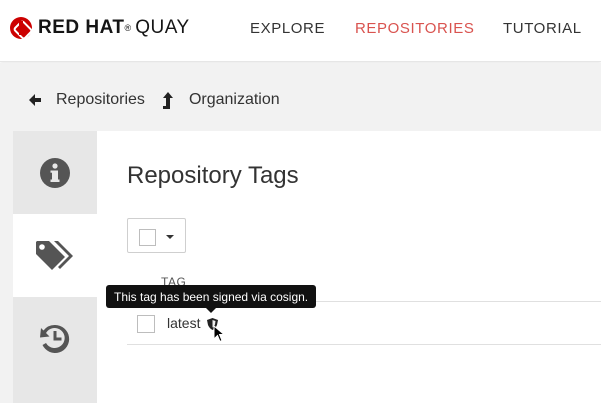 Image resolution: width=601 pixels, height=403 pixels. What do you see at coordinates (162, 27) in the screenshot?
I see `brand-wordmark-light: QUAY` at bounding box center [162, 27].